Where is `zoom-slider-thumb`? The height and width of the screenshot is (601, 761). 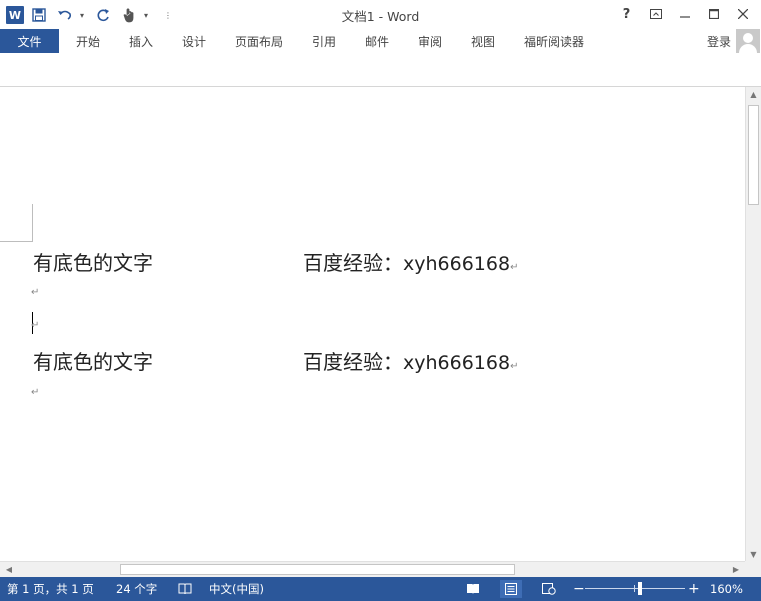
zoom-slider-thumb is located at coordinates (640, 588).